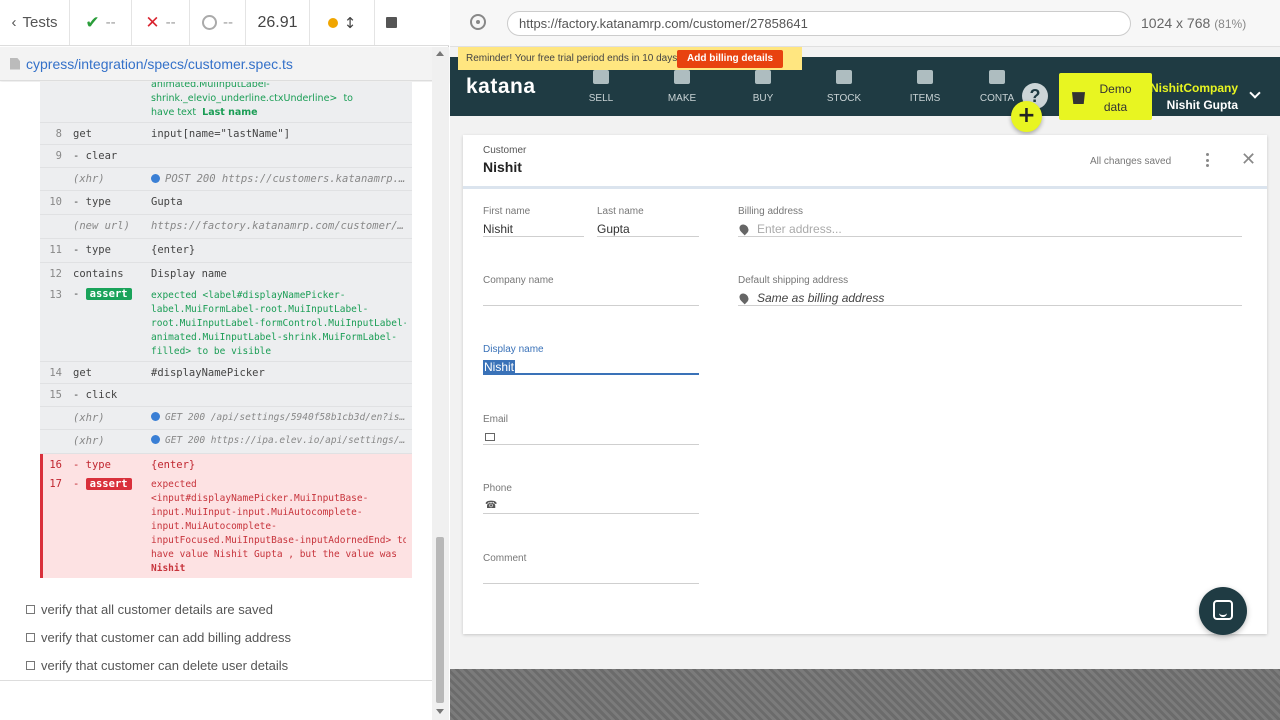 Image resolution: width=1280 pixels, height=720 pixels. What do you see at coordinates (226, 251) in the screenshot?
I see `command-row: 11 - type {enter}` at bounding box center [226, 251].